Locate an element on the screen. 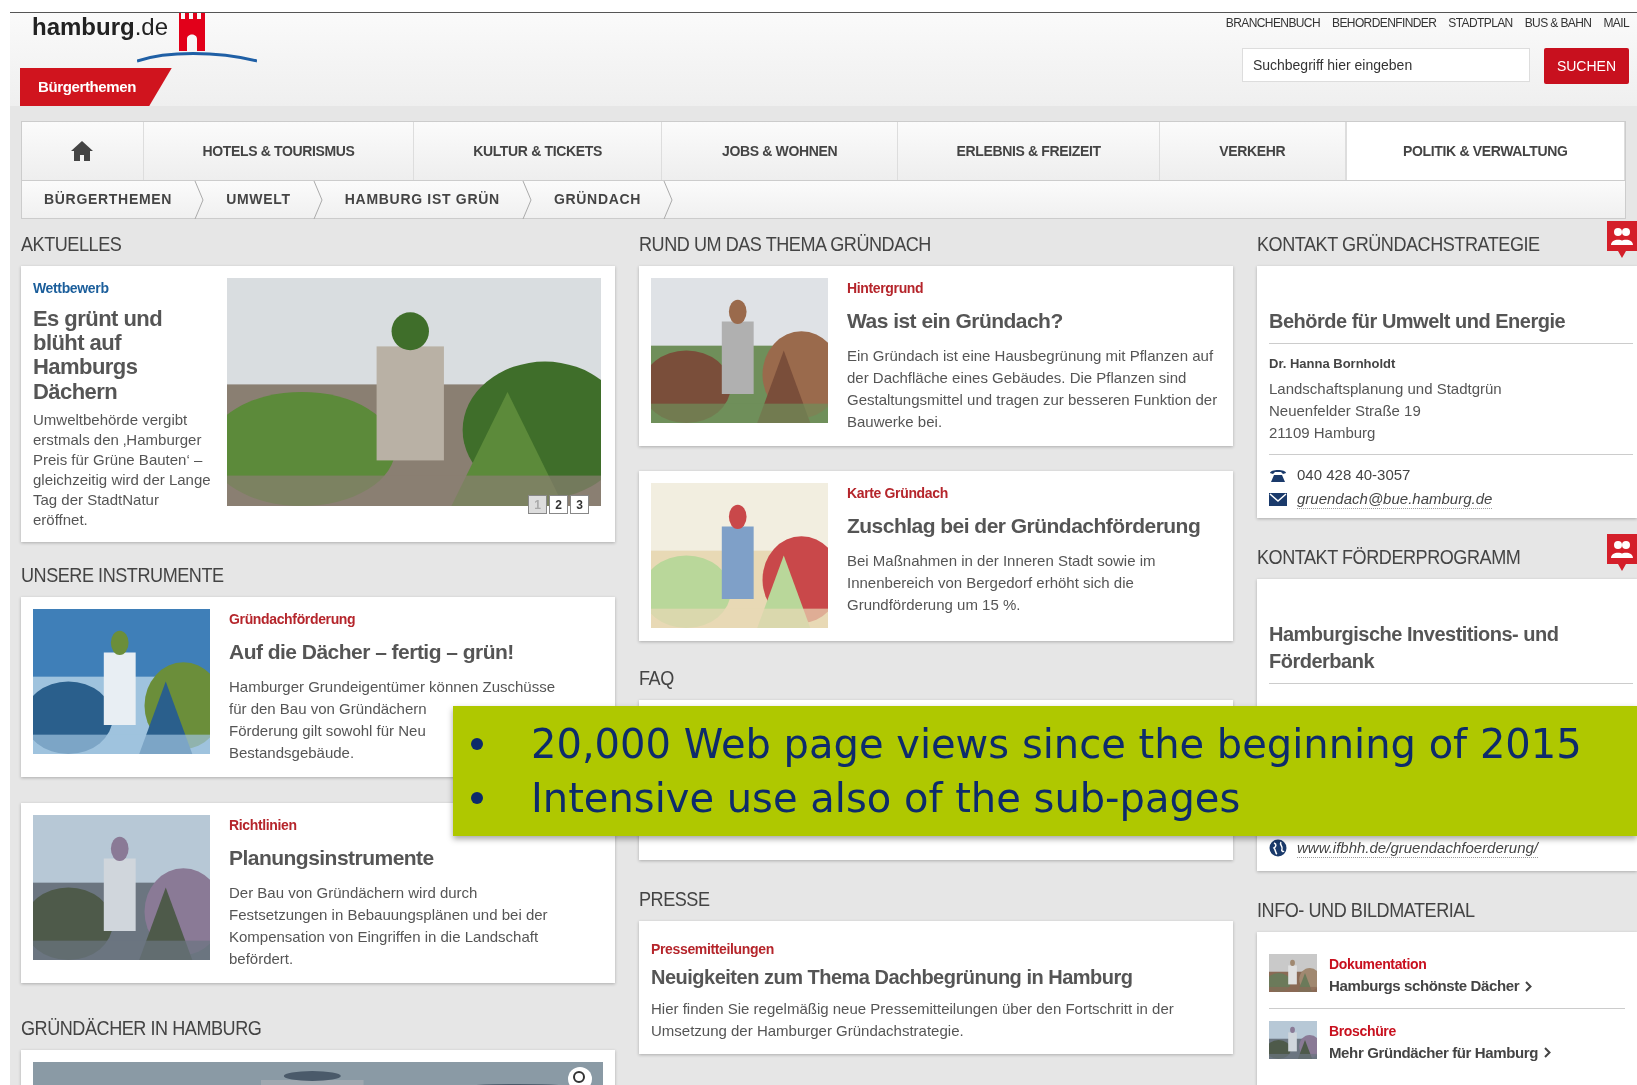  teaser-text: Förderung gilt sowohl für Neu is located at coordinates (327, 730).